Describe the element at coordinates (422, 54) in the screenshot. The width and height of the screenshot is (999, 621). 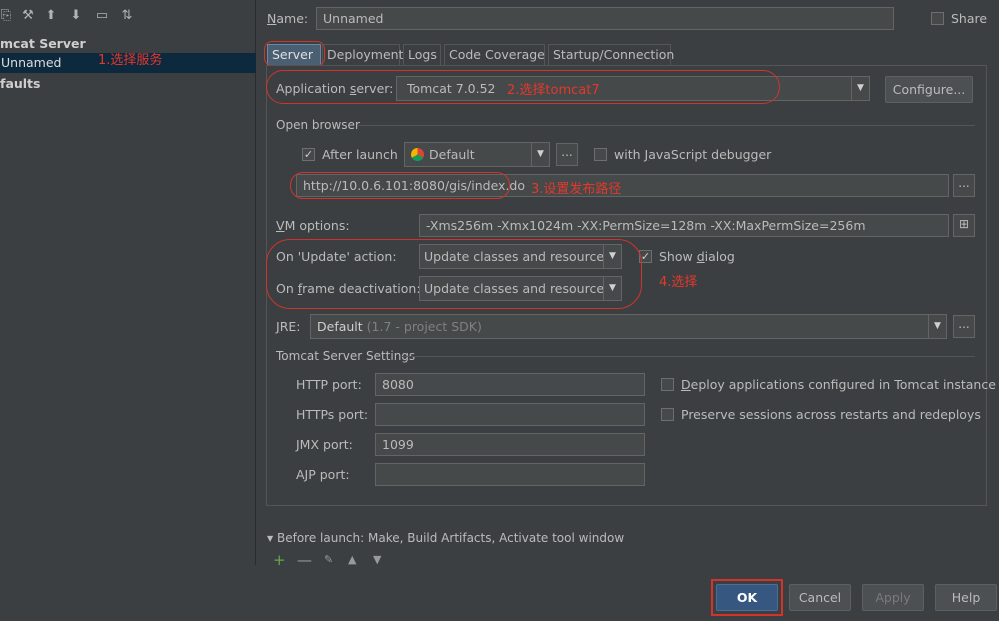
I see `tab-logs: Logs` at that location.